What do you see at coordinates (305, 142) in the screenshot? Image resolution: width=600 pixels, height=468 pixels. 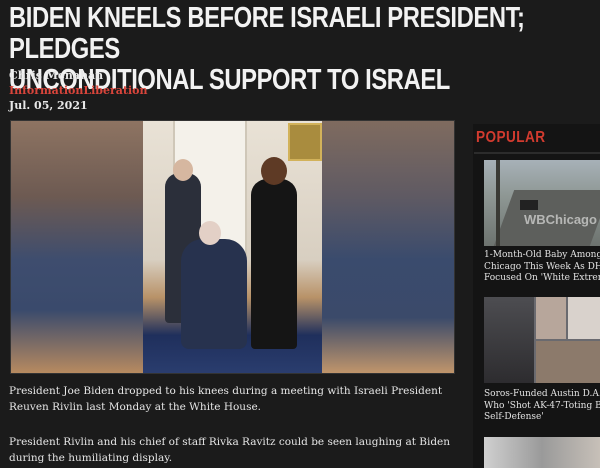 I see `photo-painting` at bounding box center [305, 142].